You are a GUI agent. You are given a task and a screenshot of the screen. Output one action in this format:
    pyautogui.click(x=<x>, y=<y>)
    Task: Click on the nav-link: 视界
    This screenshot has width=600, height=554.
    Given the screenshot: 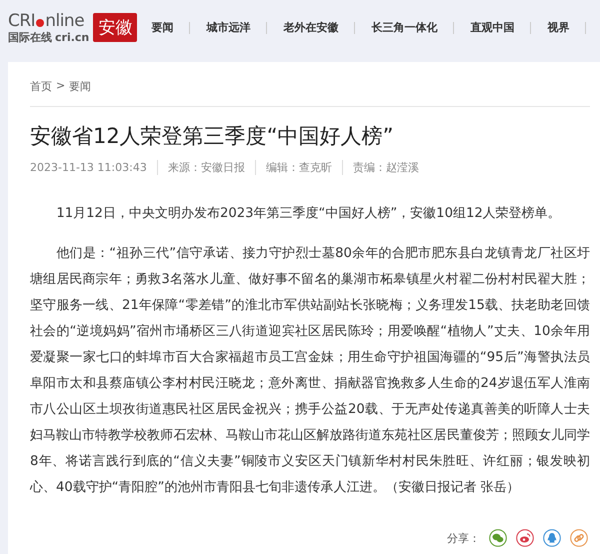 What is the action you would take?
    pyautogui.click(x=558, y=28)
    